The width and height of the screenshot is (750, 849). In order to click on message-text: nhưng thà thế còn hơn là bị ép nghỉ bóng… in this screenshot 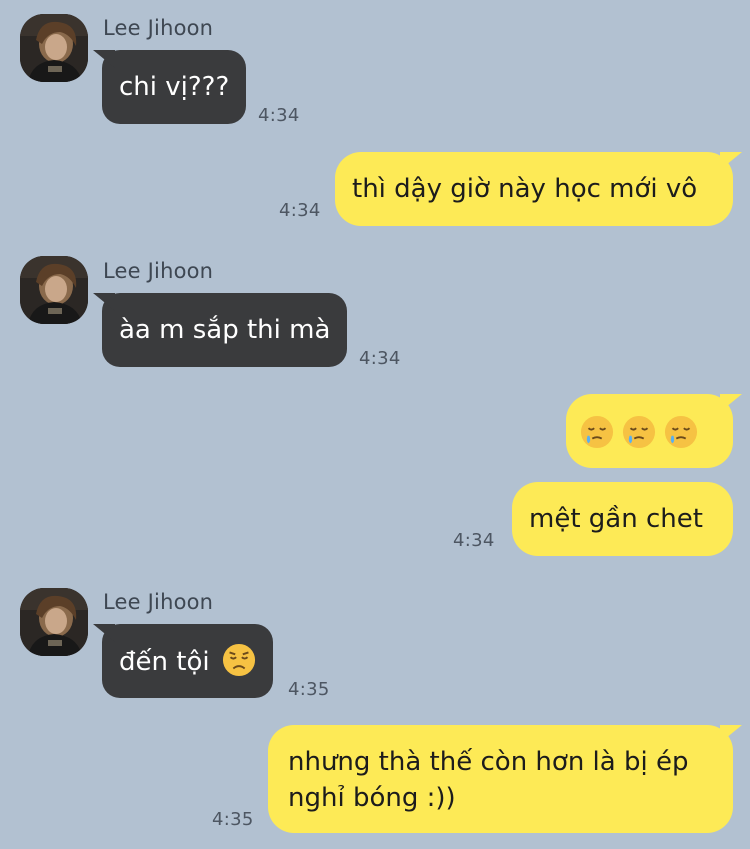, I will do `click(488, 780)`.